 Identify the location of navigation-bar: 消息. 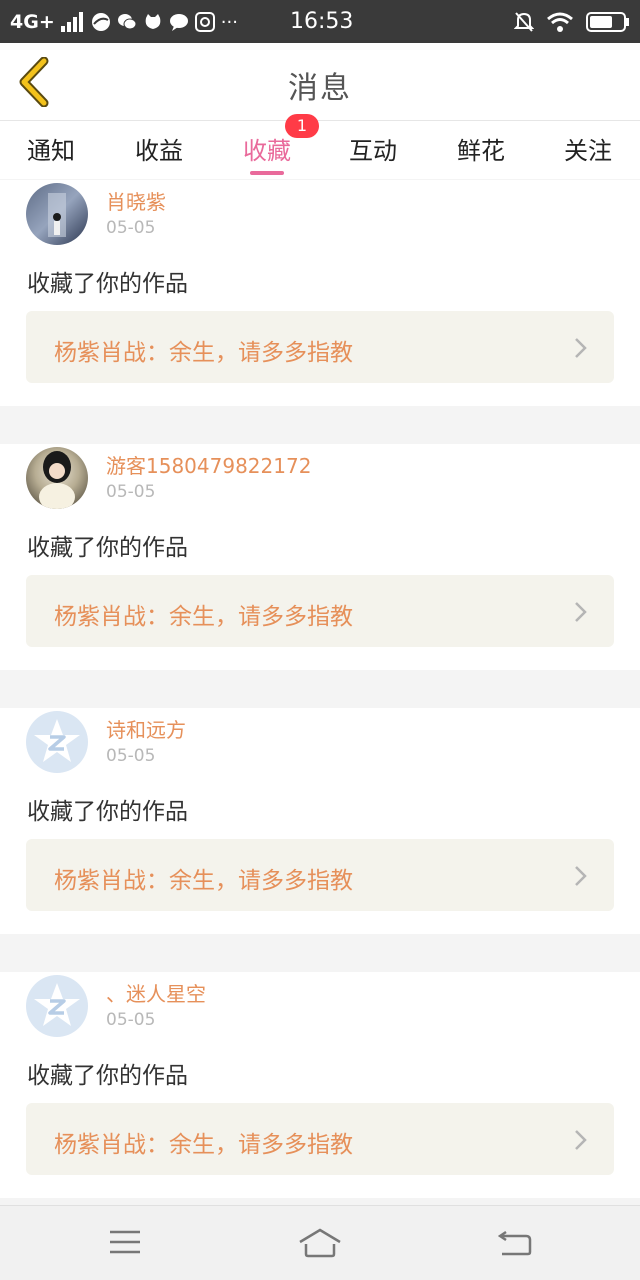
(320, 82).